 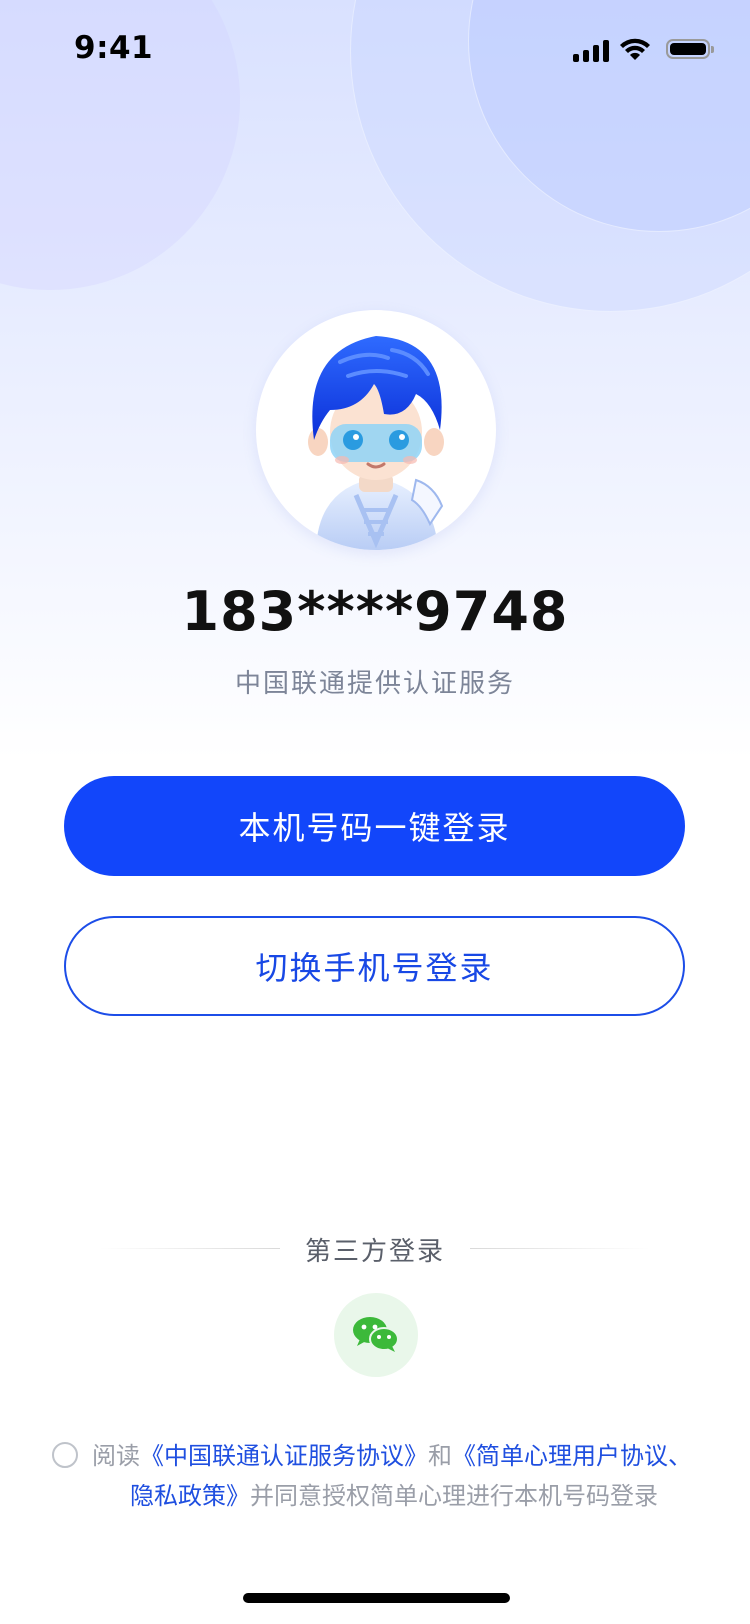 I want to click on wifi-icon, so click(x=635, y=49).